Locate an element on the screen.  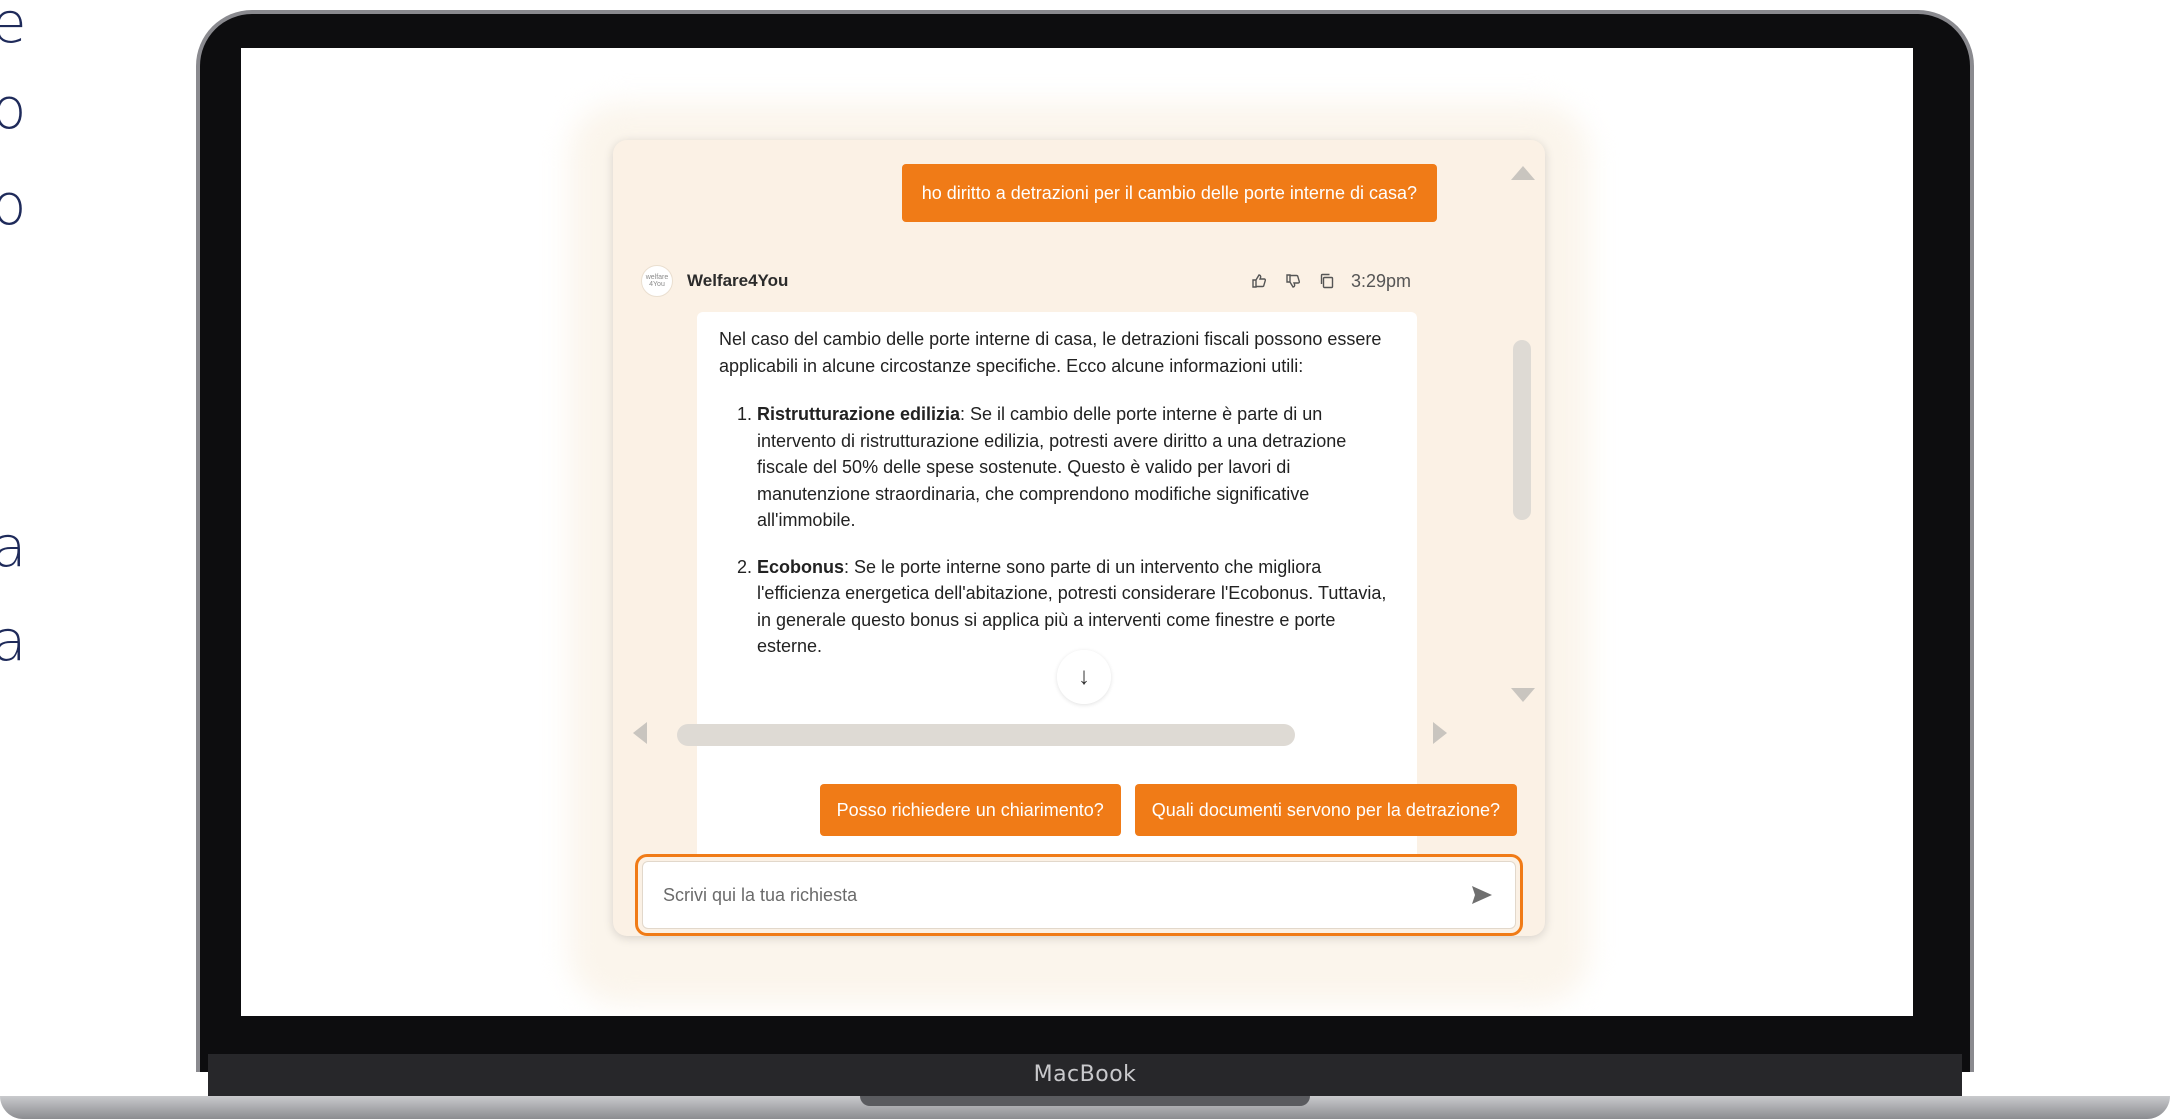
thumbs-up-icon is located at coordinates (1259, 281).